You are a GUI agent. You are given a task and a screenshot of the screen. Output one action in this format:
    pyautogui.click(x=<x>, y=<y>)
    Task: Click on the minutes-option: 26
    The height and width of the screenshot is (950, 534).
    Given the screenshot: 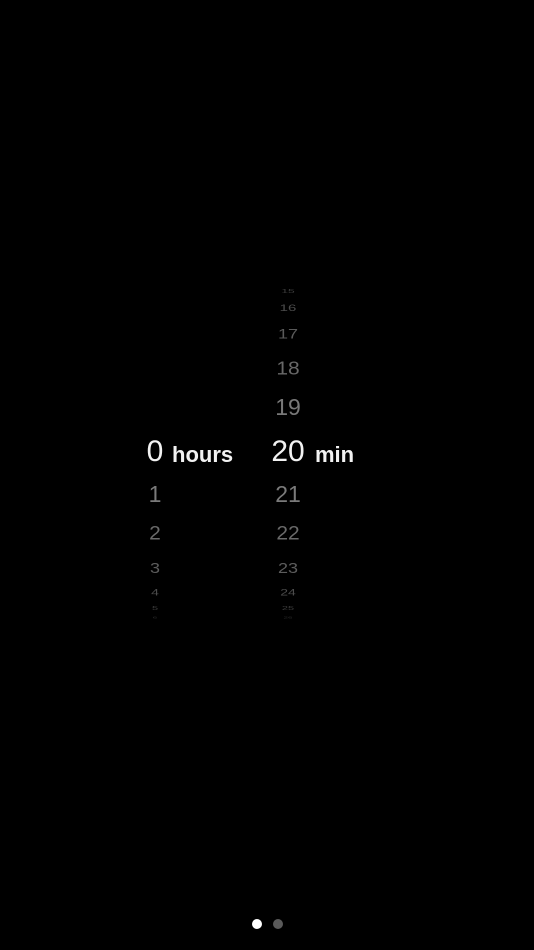 What is the action you would take?
    pyautogui.click(x=288, y=618)
    